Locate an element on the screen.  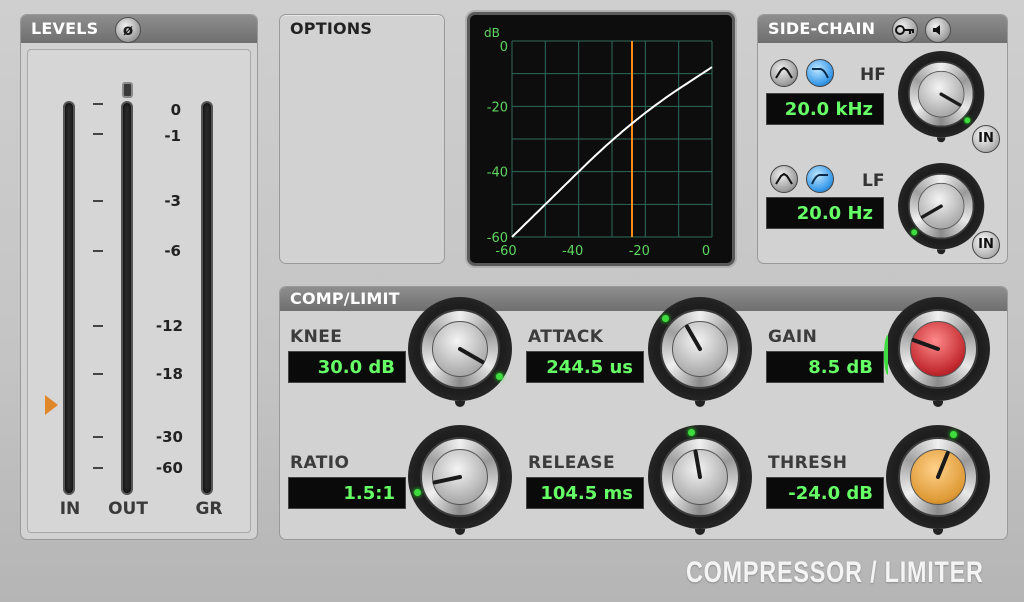
ratio-value-display: 1.5:1 is located at coordinates (347, 493).